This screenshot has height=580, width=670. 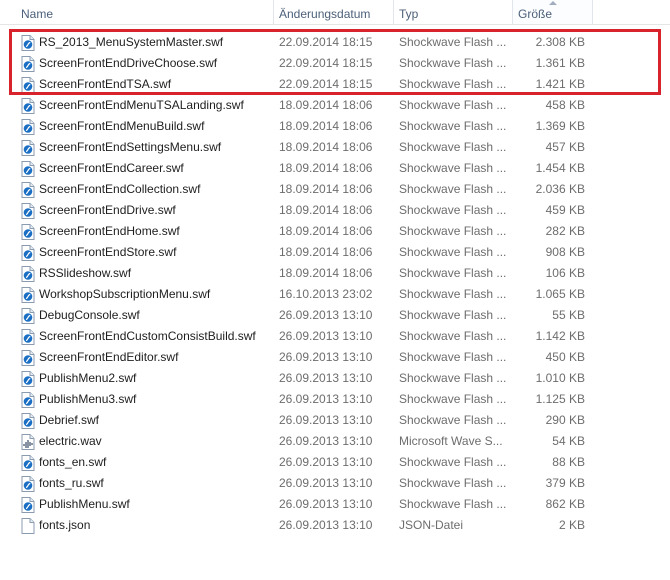 I want to click on file-size: 282 KB, so click(x=565, y=231).